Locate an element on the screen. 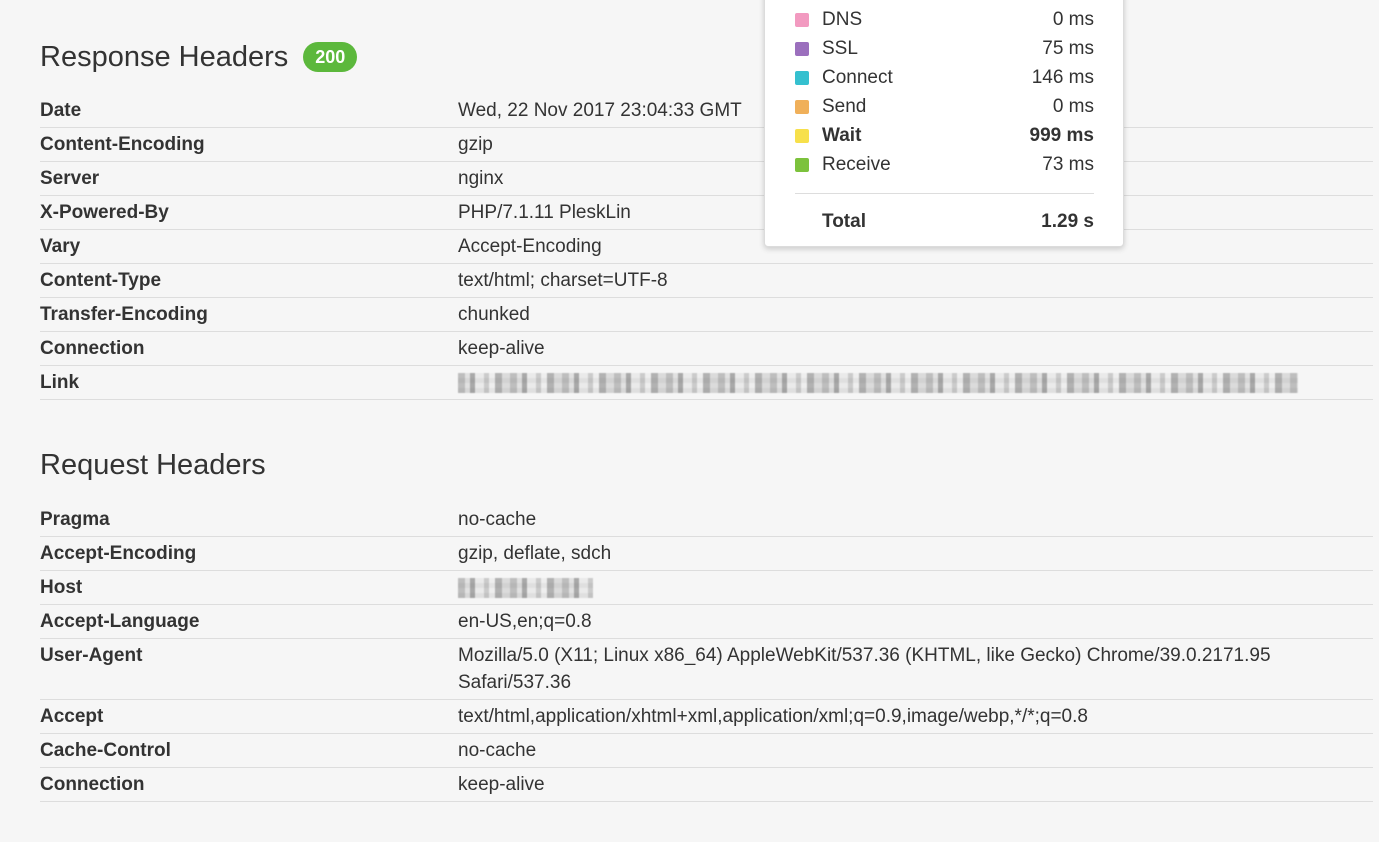  timing-label: Wait is located at coordinates (842, 135).